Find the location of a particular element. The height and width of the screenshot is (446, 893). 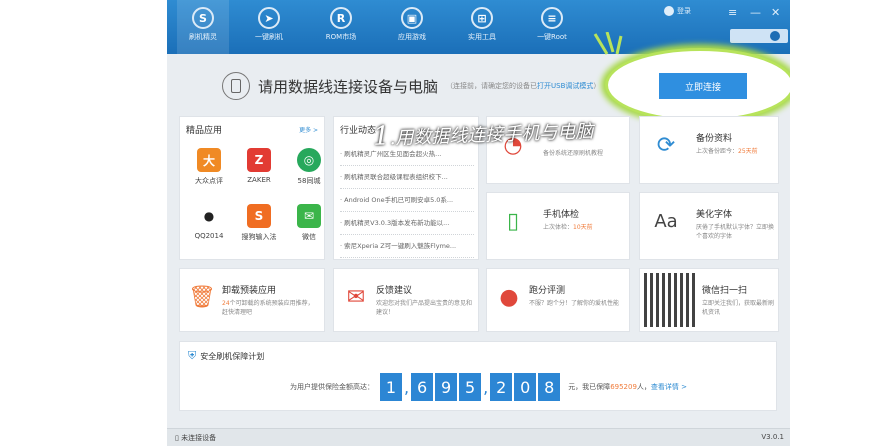

tile-benchmark: ● 跑分评测 不服？跑个分！了解你的爱机性能 is located at coordinates (558, 300).